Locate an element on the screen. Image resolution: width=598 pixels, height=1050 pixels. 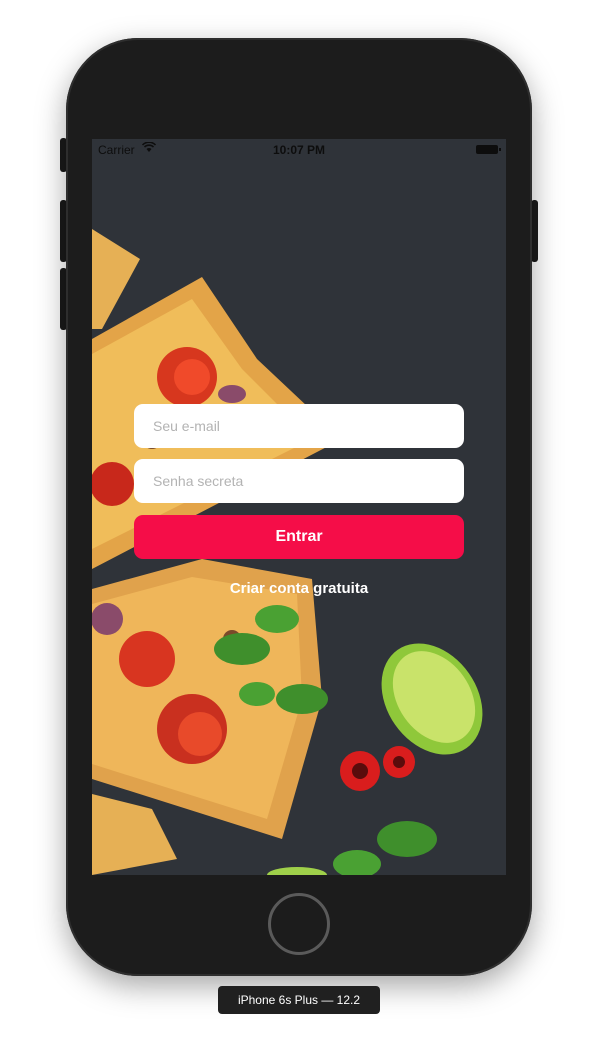
battery-icon is located at coordinates (488, 149).